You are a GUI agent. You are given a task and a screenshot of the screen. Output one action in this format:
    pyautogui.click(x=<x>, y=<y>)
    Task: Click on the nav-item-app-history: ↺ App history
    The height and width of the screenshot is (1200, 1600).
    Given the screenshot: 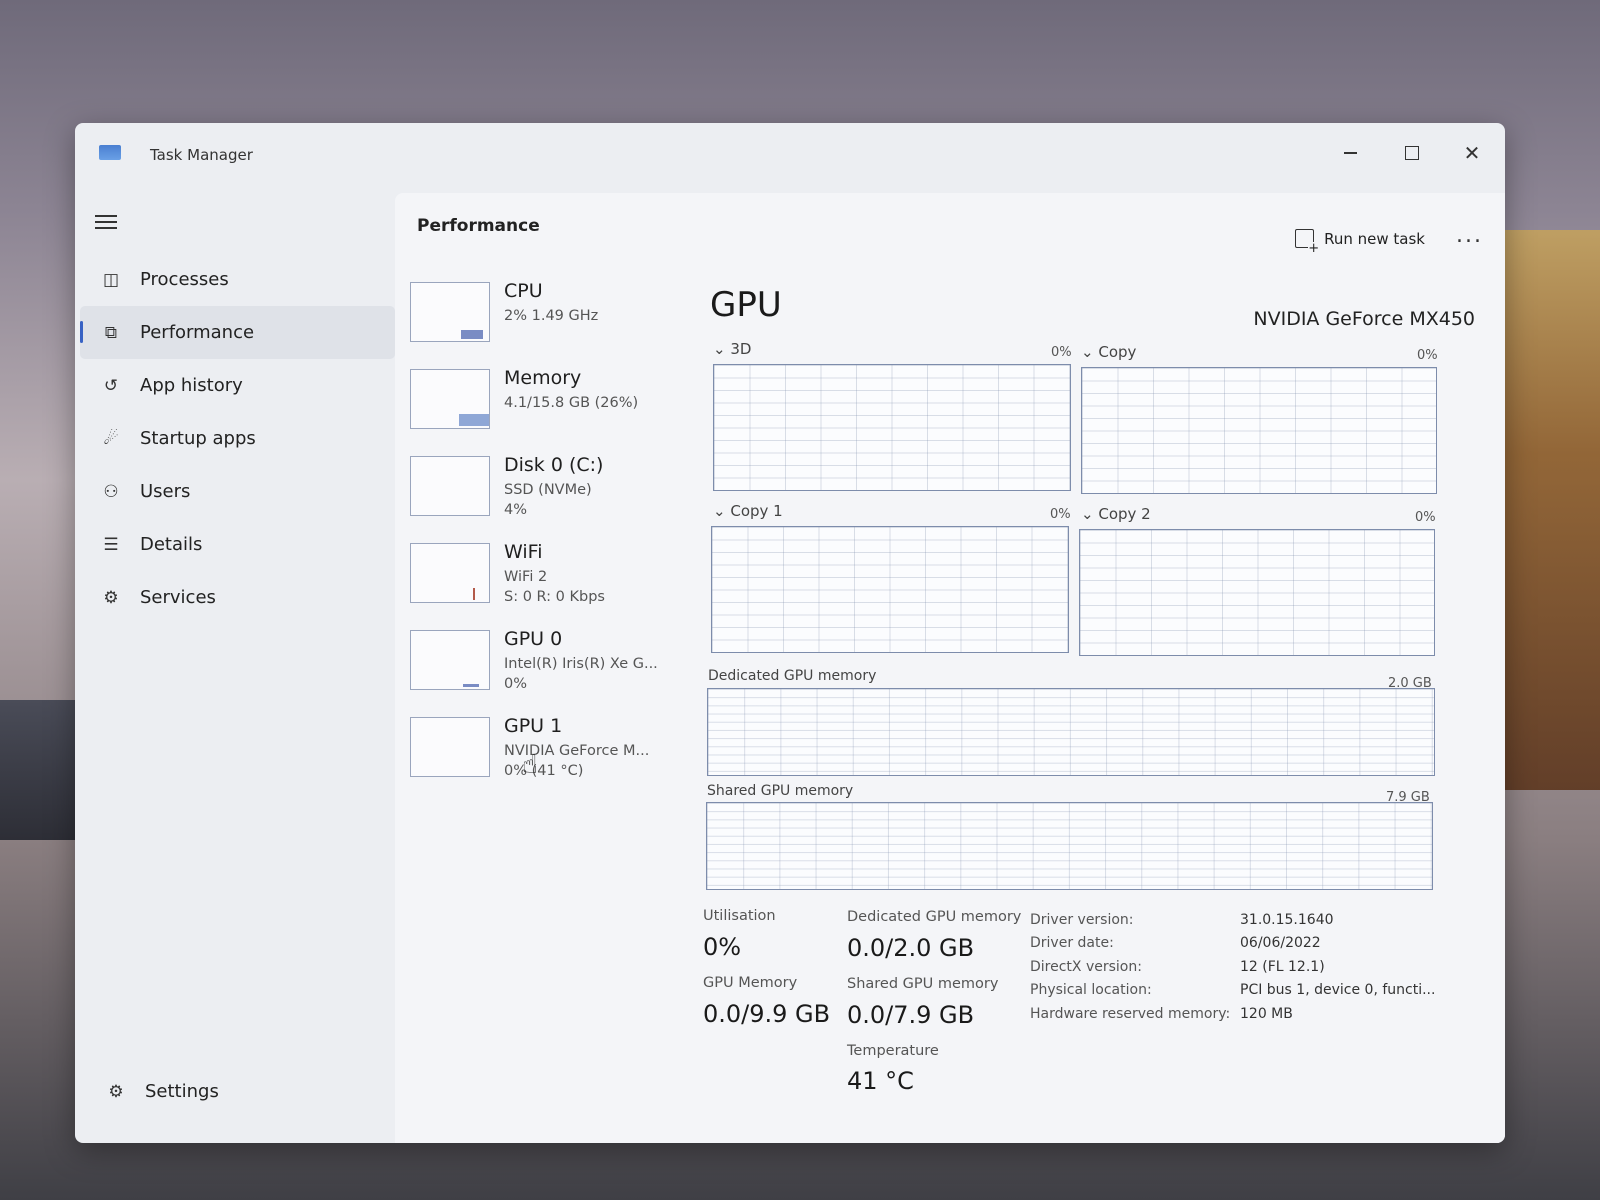 What is the action you would take?
    pyautogui.click(x=237, y=385)
    